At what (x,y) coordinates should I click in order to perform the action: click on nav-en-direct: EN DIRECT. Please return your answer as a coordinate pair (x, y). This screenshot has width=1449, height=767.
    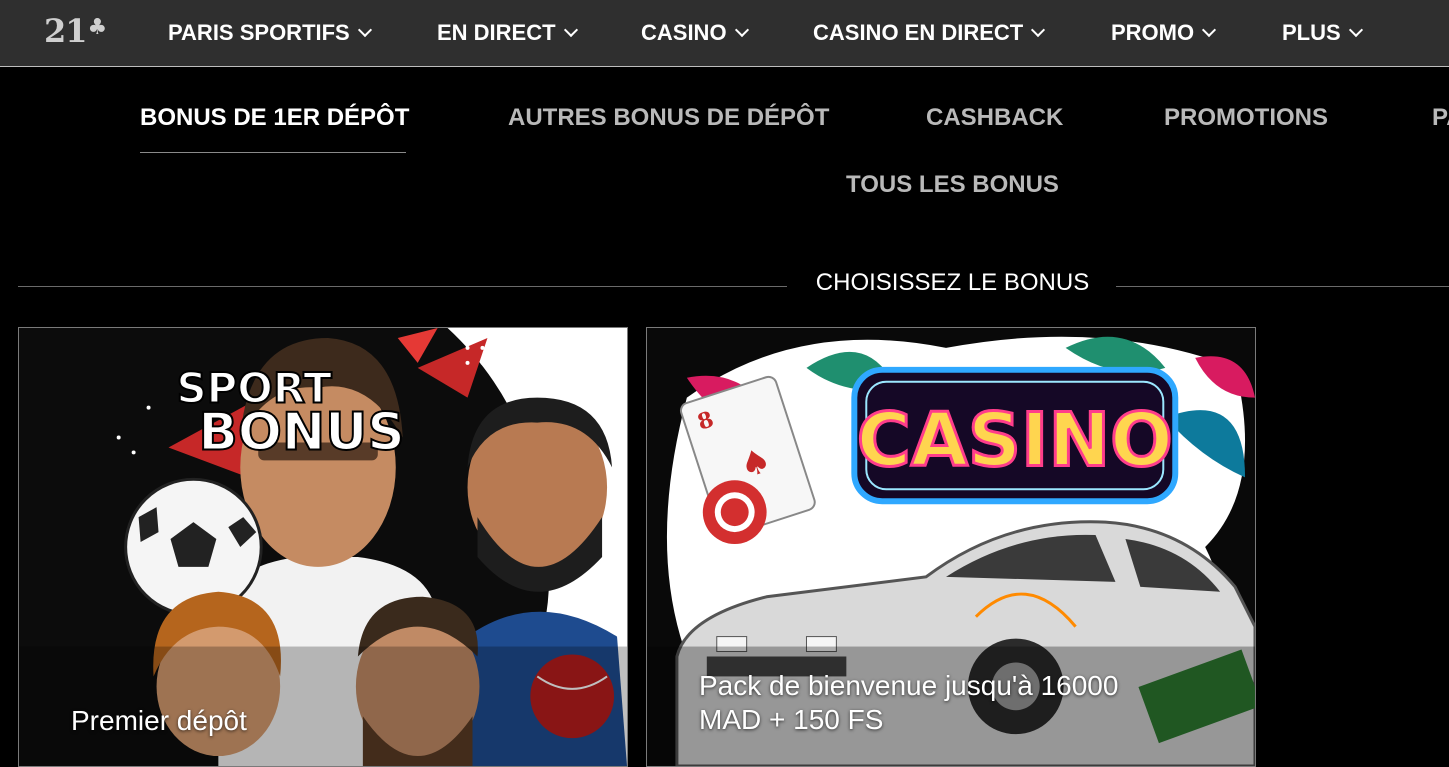
    Looking at the image, I should click on (507, 33).